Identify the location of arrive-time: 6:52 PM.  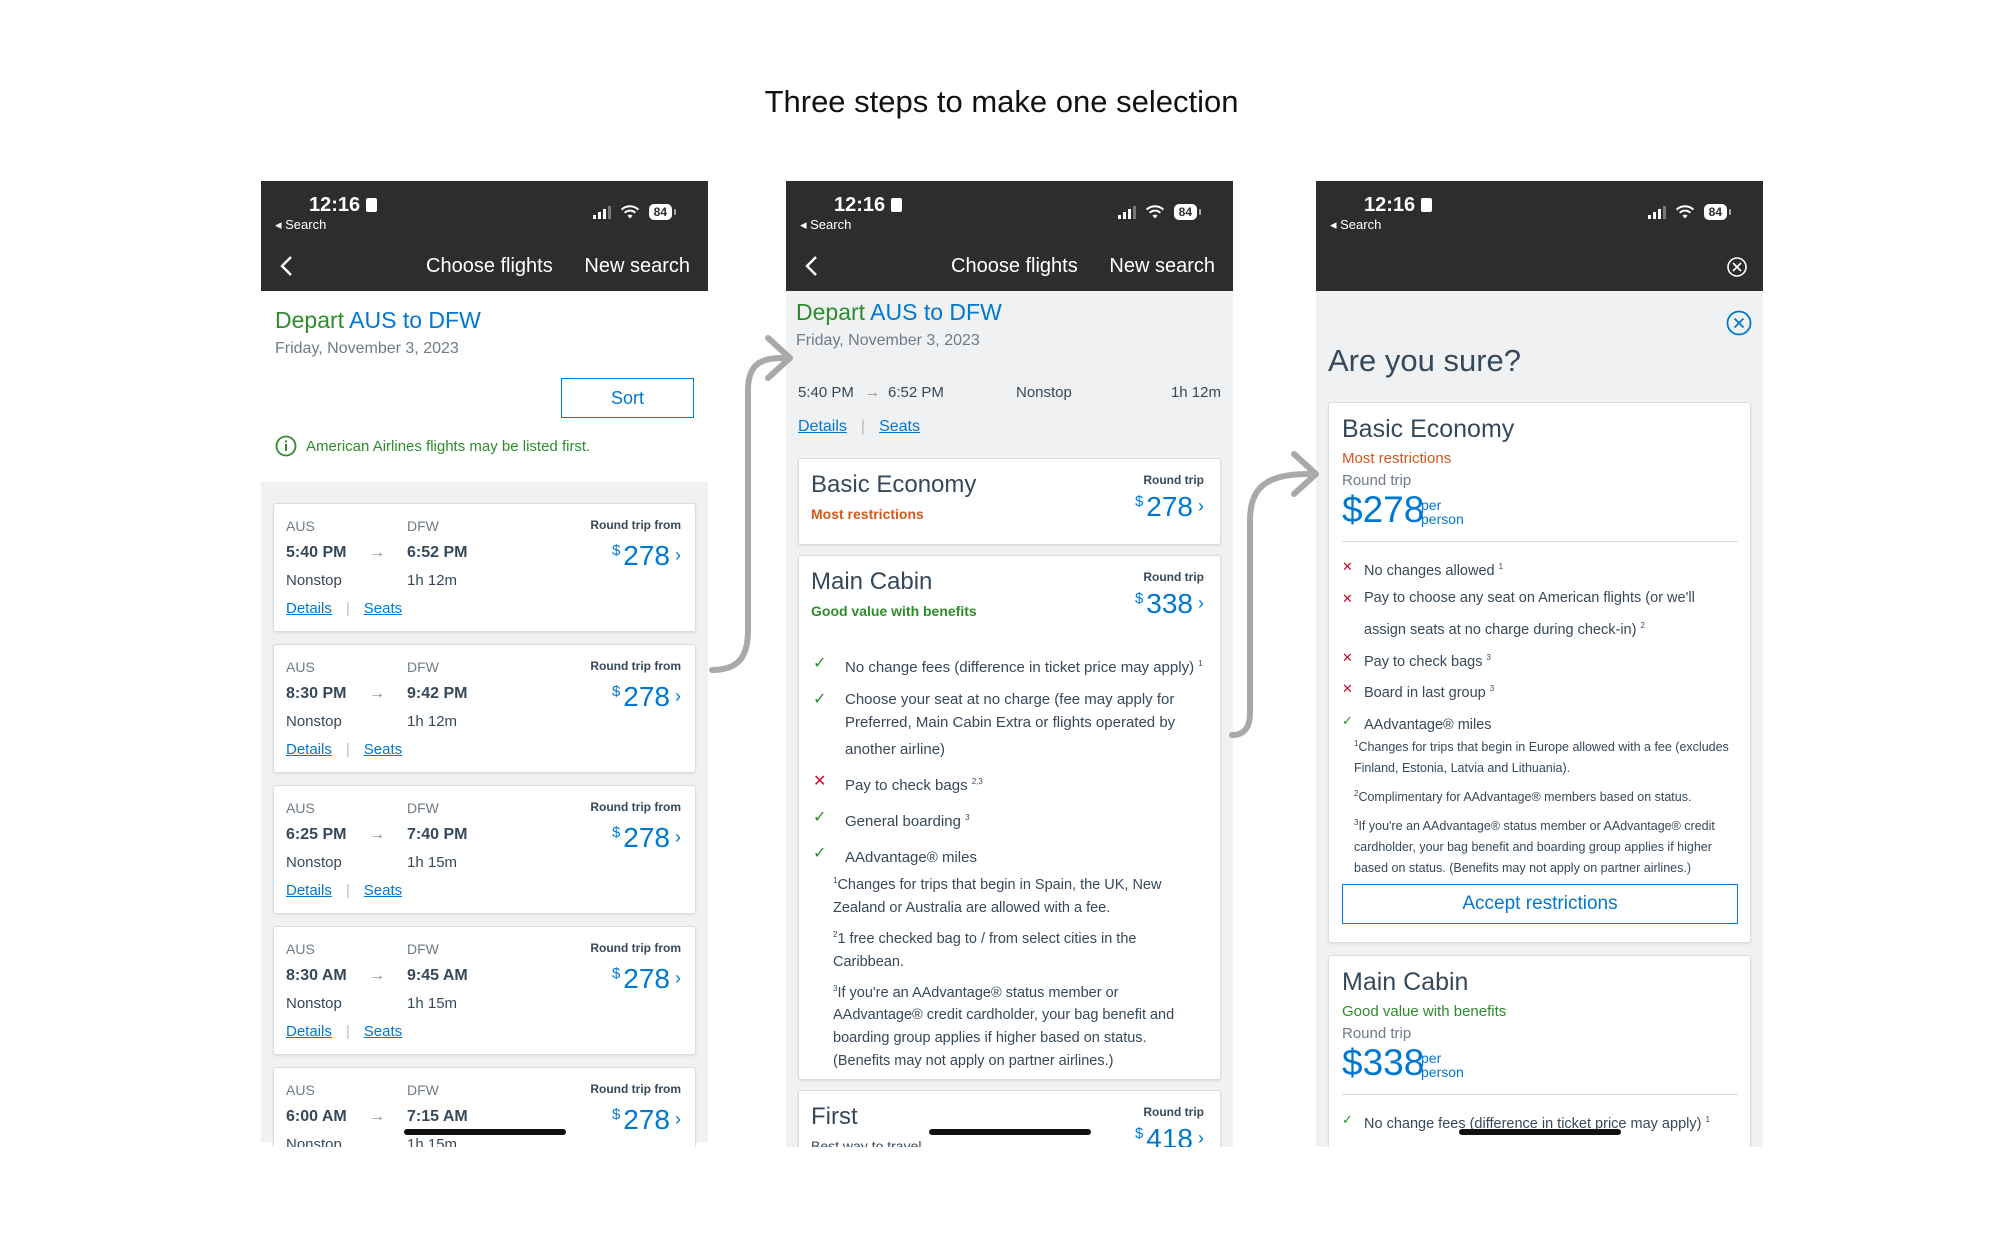
(916, 392).